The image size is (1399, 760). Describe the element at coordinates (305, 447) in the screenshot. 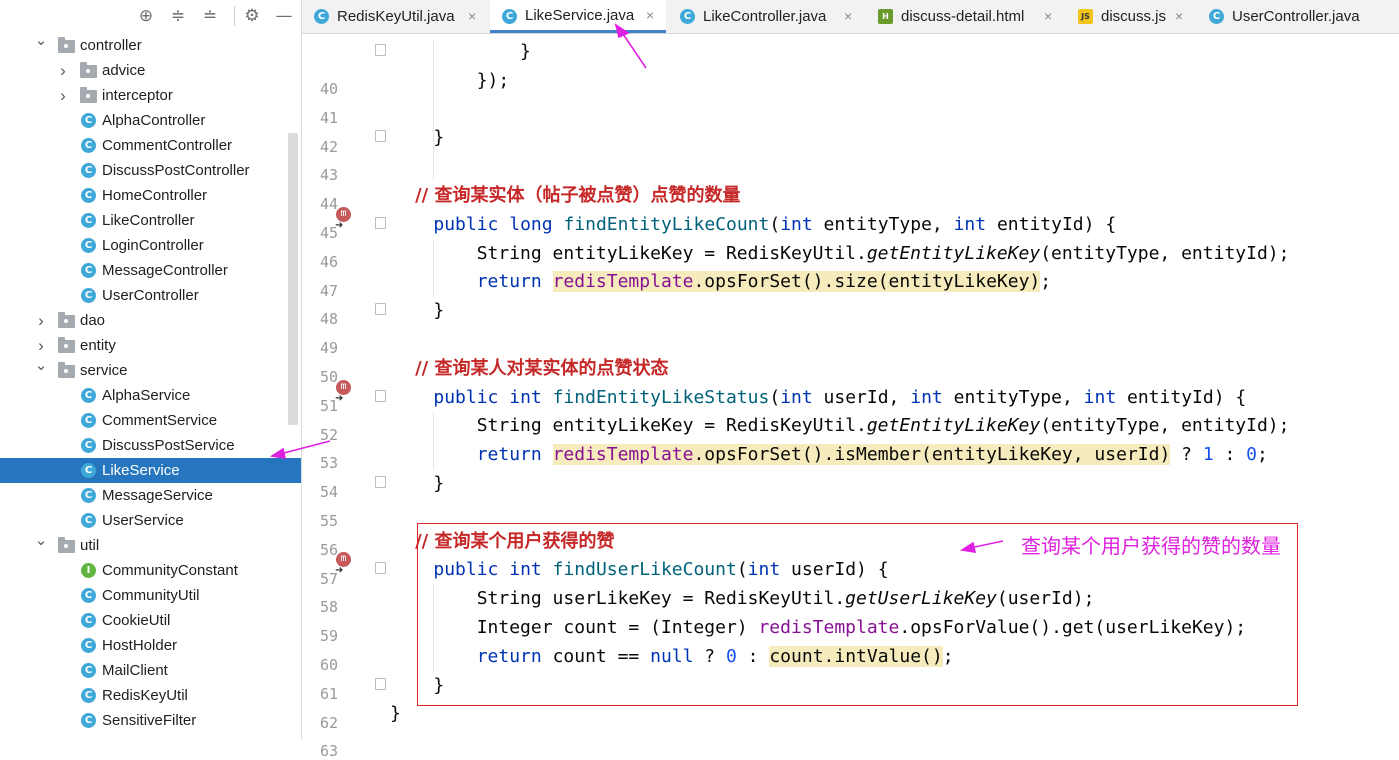

I see `tree-arrow` at that location.